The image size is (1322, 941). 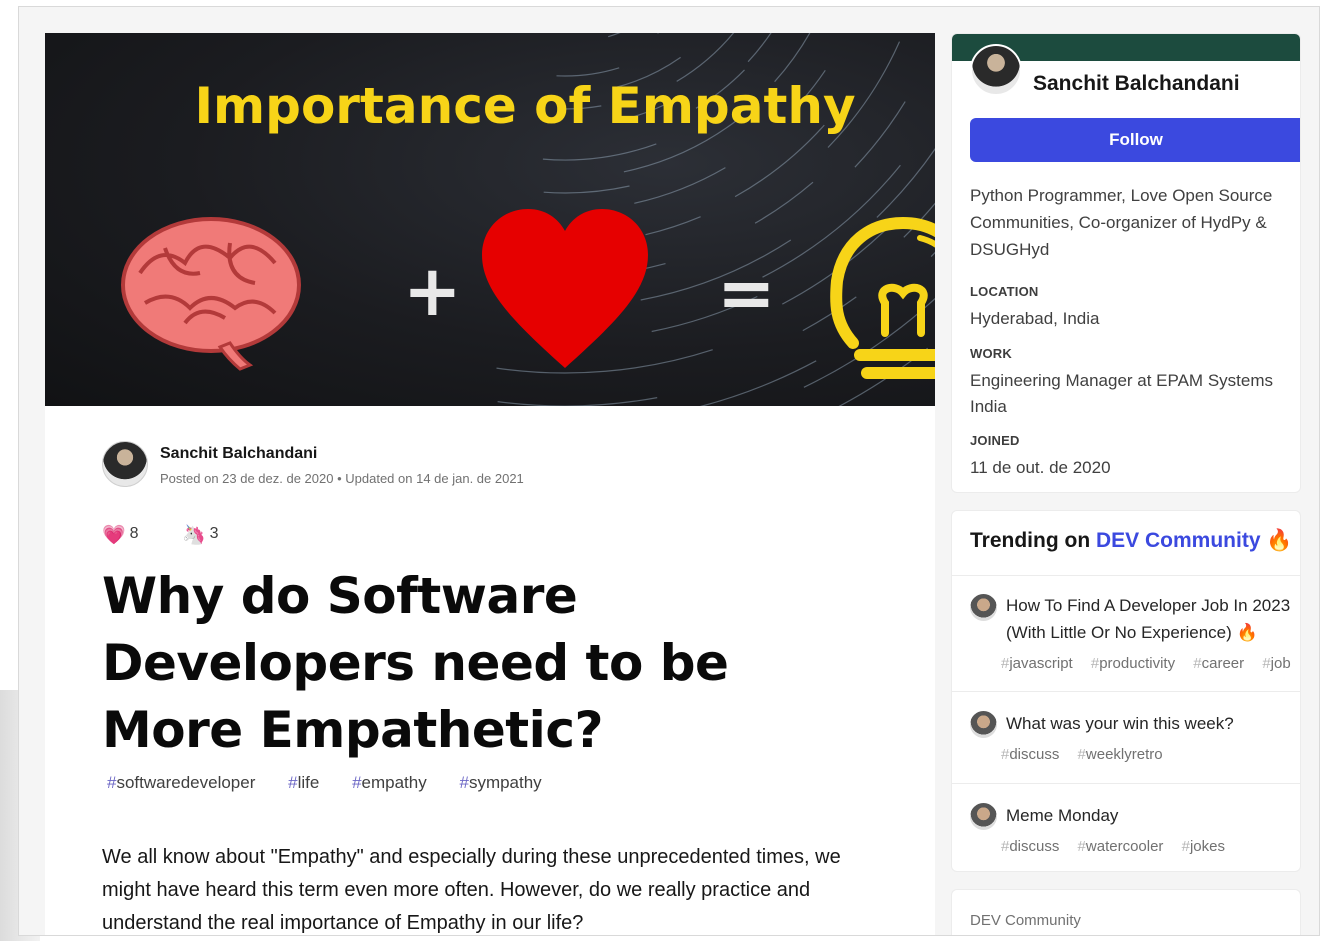 I want to click on fire-icon: 🔥, so click(x=1279, y=540).